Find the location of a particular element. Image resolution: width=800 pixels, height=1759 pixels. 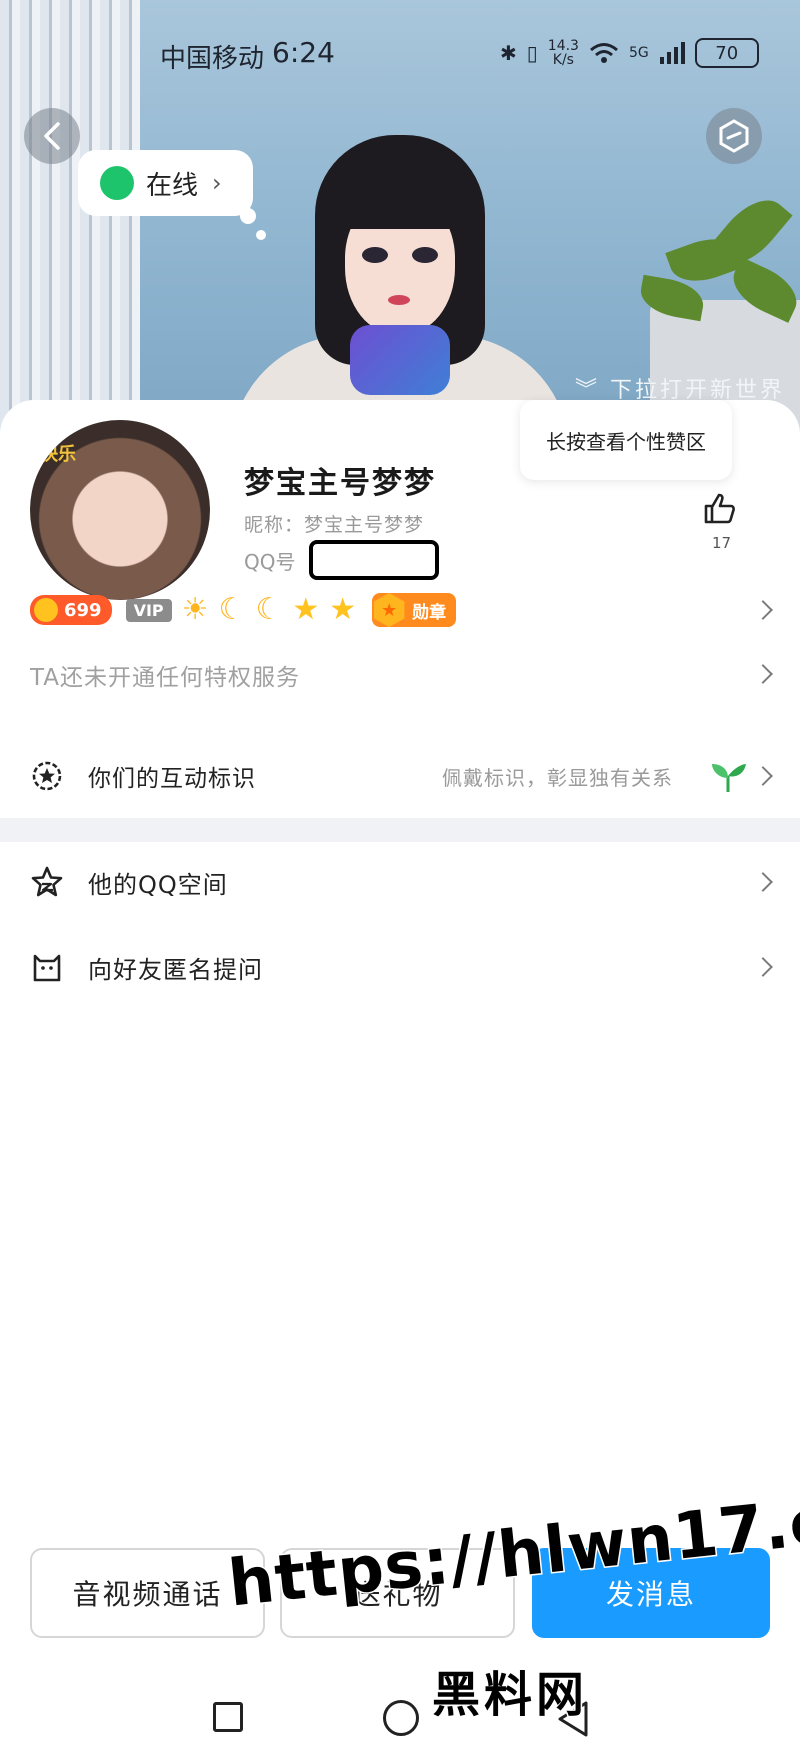

interaction-badge-row: 你们的互动标识 佩戴标识，彰显独有关系 is located at coordinates (415, 776).